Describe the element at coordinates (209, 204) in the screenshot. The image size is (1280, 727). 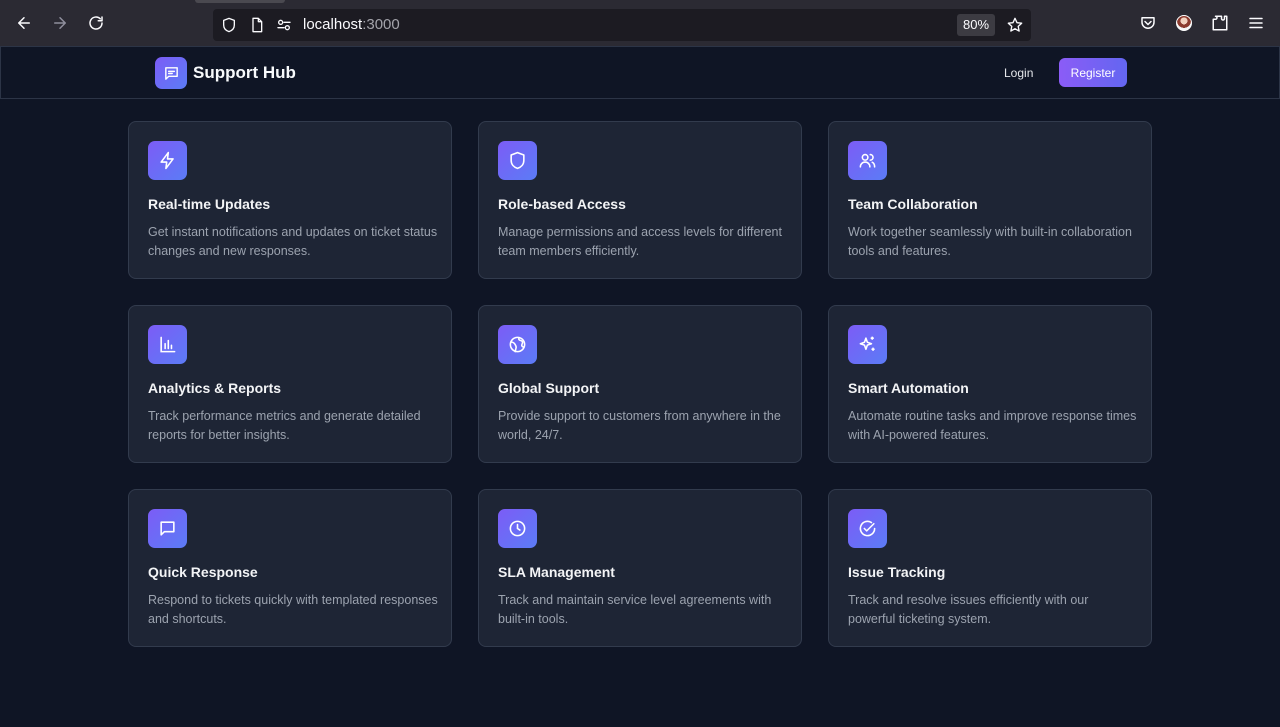
I see `feature-title: Real-time Updates` at that location.